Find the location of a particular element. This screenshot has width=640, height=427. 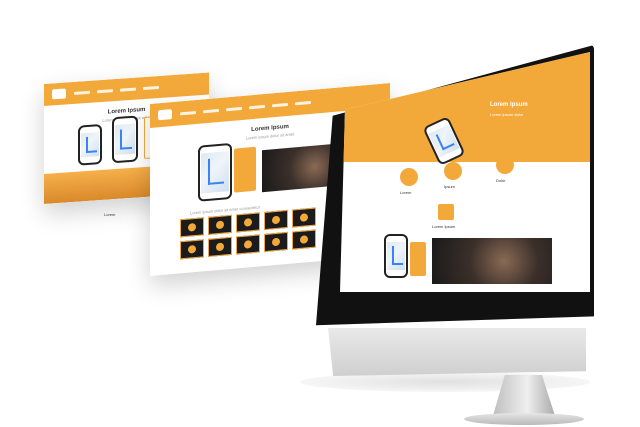

monitor-feature-3: Dolor is located at coordinates (501, 180).